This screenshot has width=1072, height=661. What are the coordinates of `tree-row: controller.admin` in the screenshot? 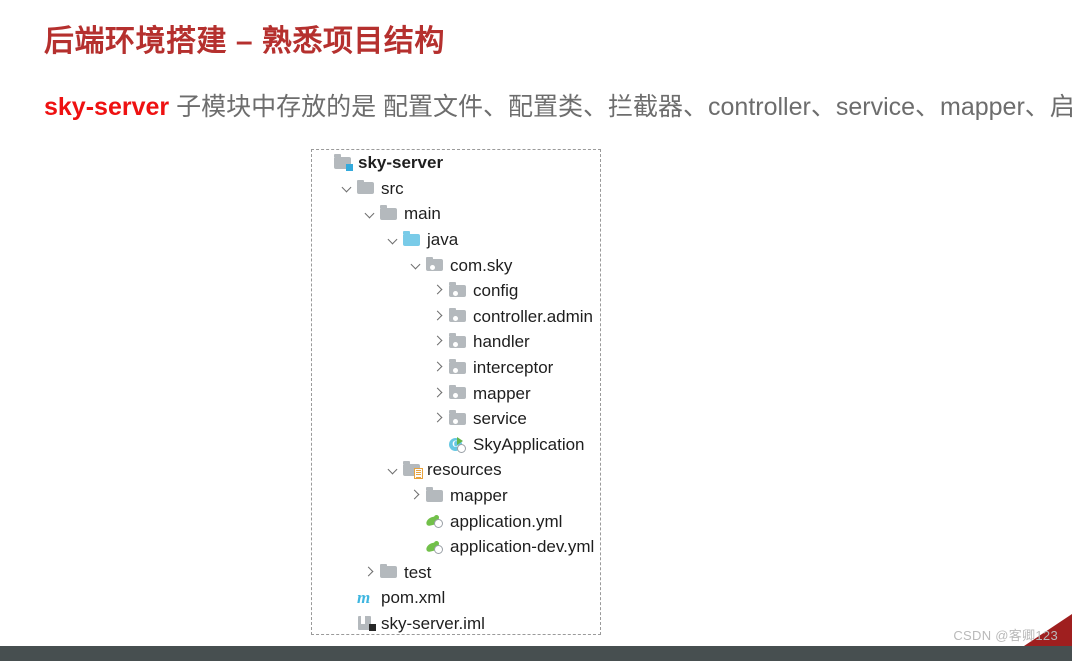 It's located at (456, 317).